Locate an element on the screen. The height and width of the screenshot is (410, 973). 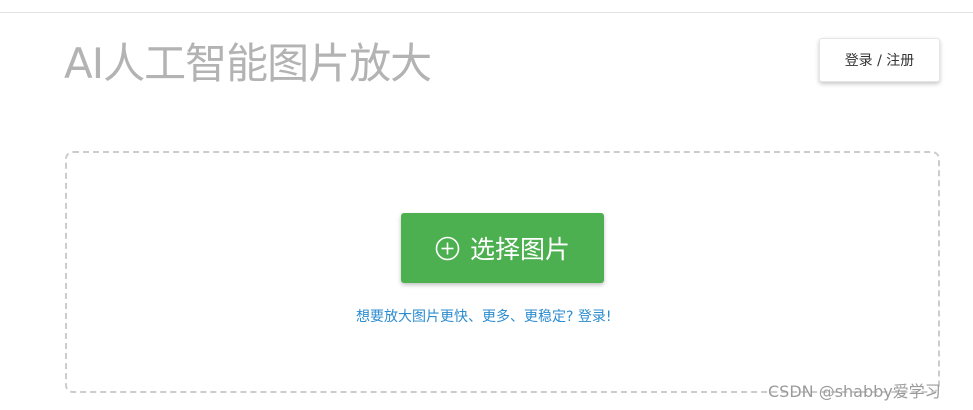
login-hint-link: 想要放大图片更快、更多、更稳定? 登录! is located at coordinates (484, 316).